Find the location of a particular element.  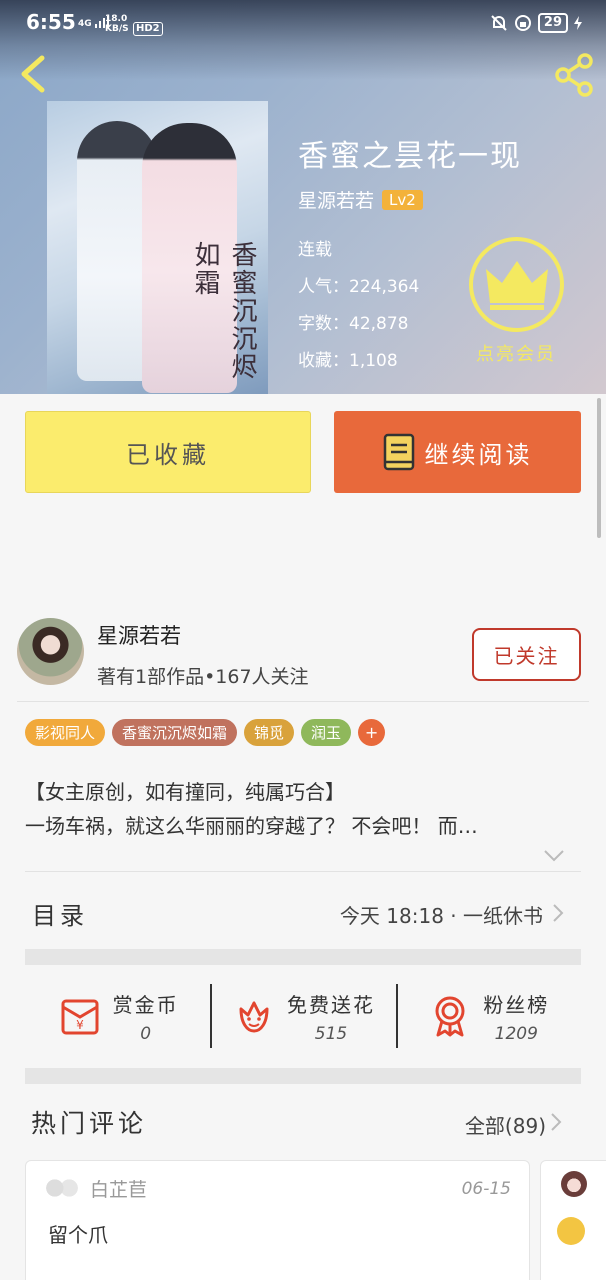

author-avatar is located at coordinates (50, 651).